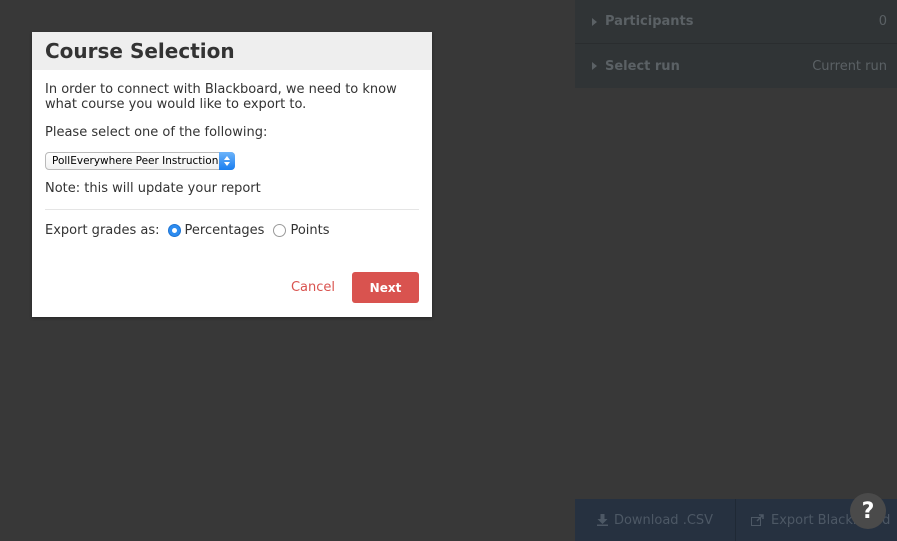  Describe the element at coordinates (140, 51) in the screenshot. I see `modal-title: Course Selection` at that location.